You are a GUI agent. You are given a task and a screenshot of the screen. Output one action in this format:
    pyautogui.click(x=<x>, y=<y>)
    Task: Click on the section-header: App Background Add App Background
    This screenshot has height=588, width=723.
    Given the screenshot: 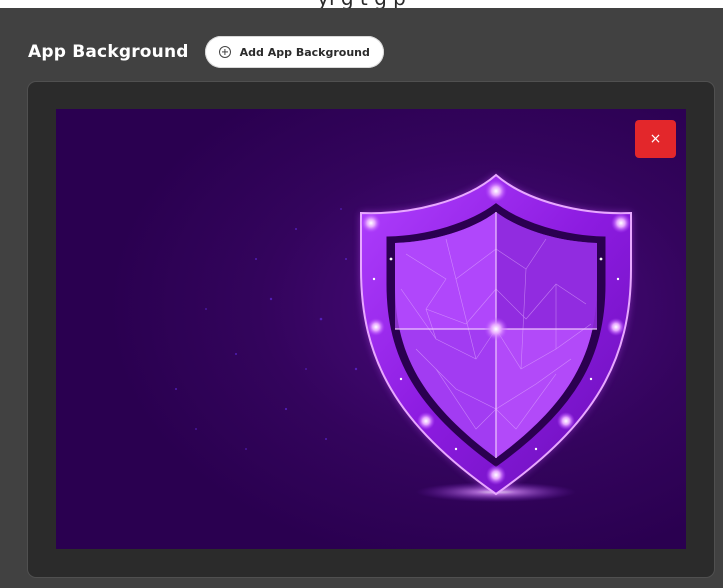 What is the action you would take?
    pyautogui.click(x=206, y=52)
    